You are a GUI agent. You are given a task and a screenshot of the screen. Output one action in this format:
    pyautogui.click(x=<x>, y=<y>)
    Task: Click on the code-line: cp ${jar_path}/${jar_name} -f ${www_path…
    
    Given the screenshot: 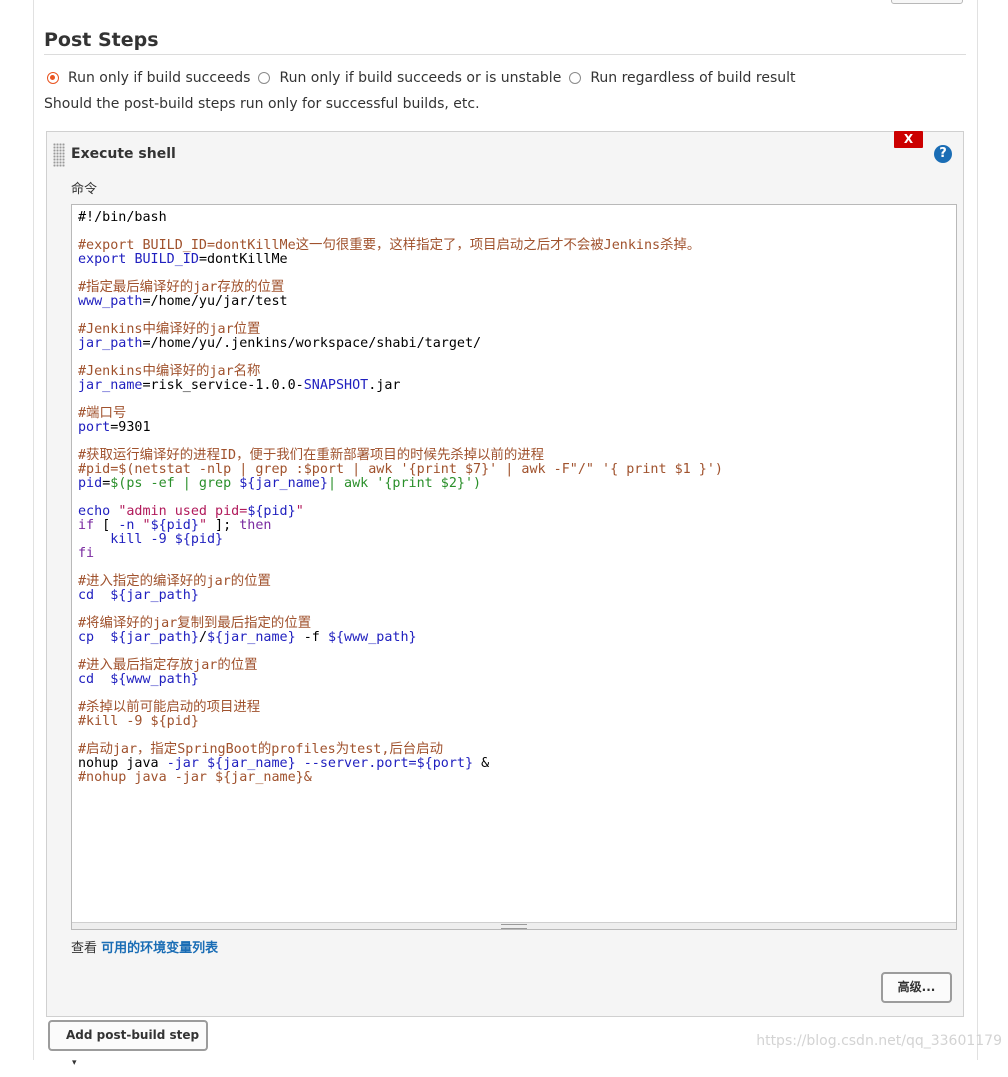 What is the action you would take?
    pyautogui.click(x=400, y=638)
    